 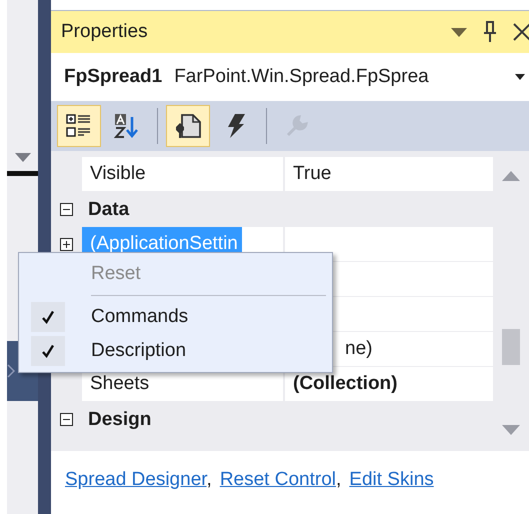 What do you see at coordinates (119, 419) in the screenshot?
I see `category-label: Design` at bounding box center [119, 419].